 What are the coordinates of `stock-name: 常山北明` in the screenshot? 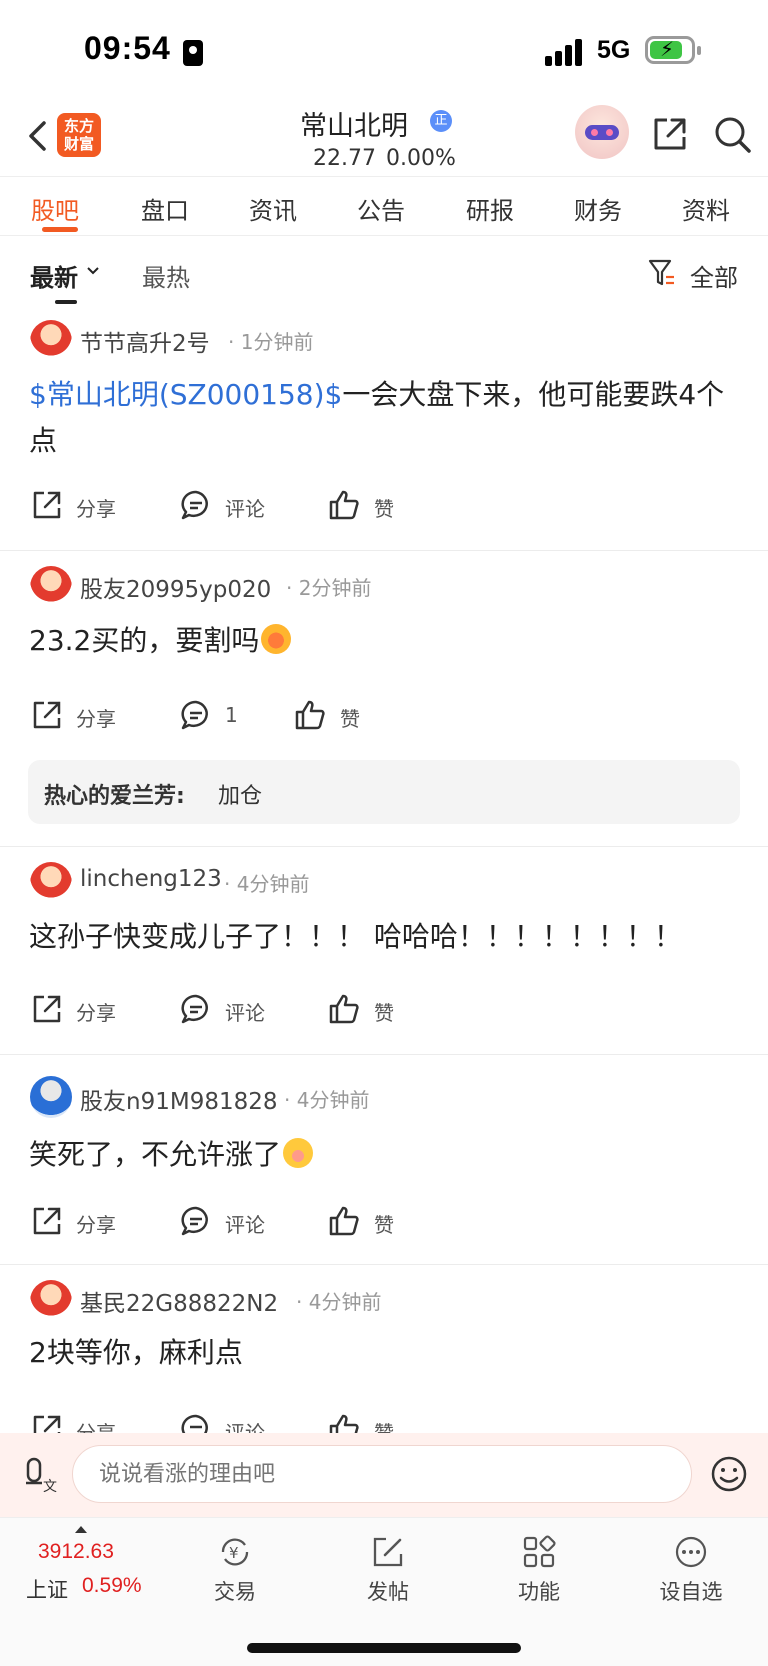 It's located at (354, 126).